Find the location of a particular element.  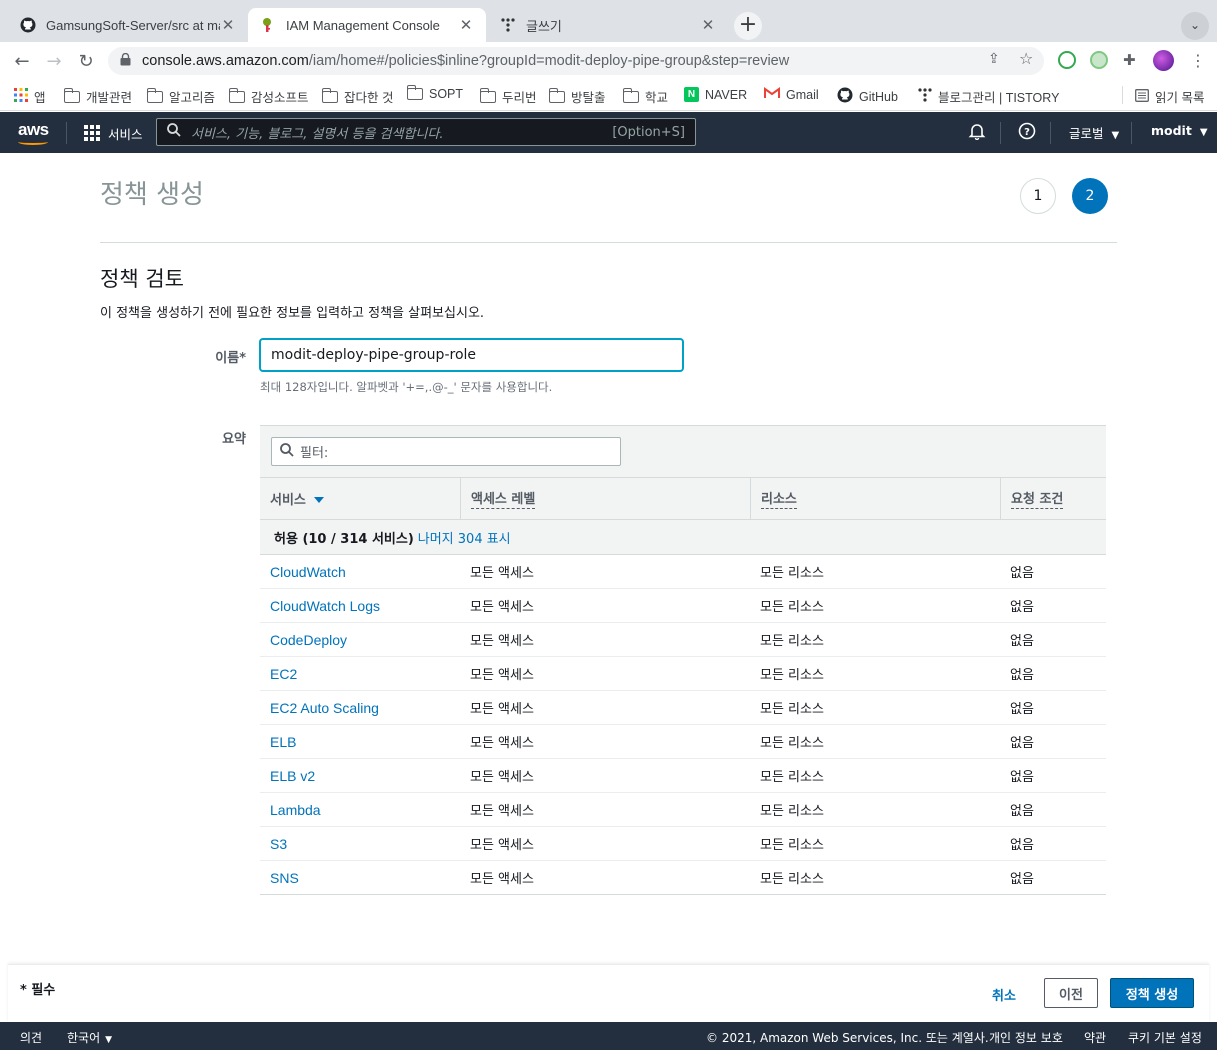

feedback-link: 의견 is located at coordinates (31, 1037).